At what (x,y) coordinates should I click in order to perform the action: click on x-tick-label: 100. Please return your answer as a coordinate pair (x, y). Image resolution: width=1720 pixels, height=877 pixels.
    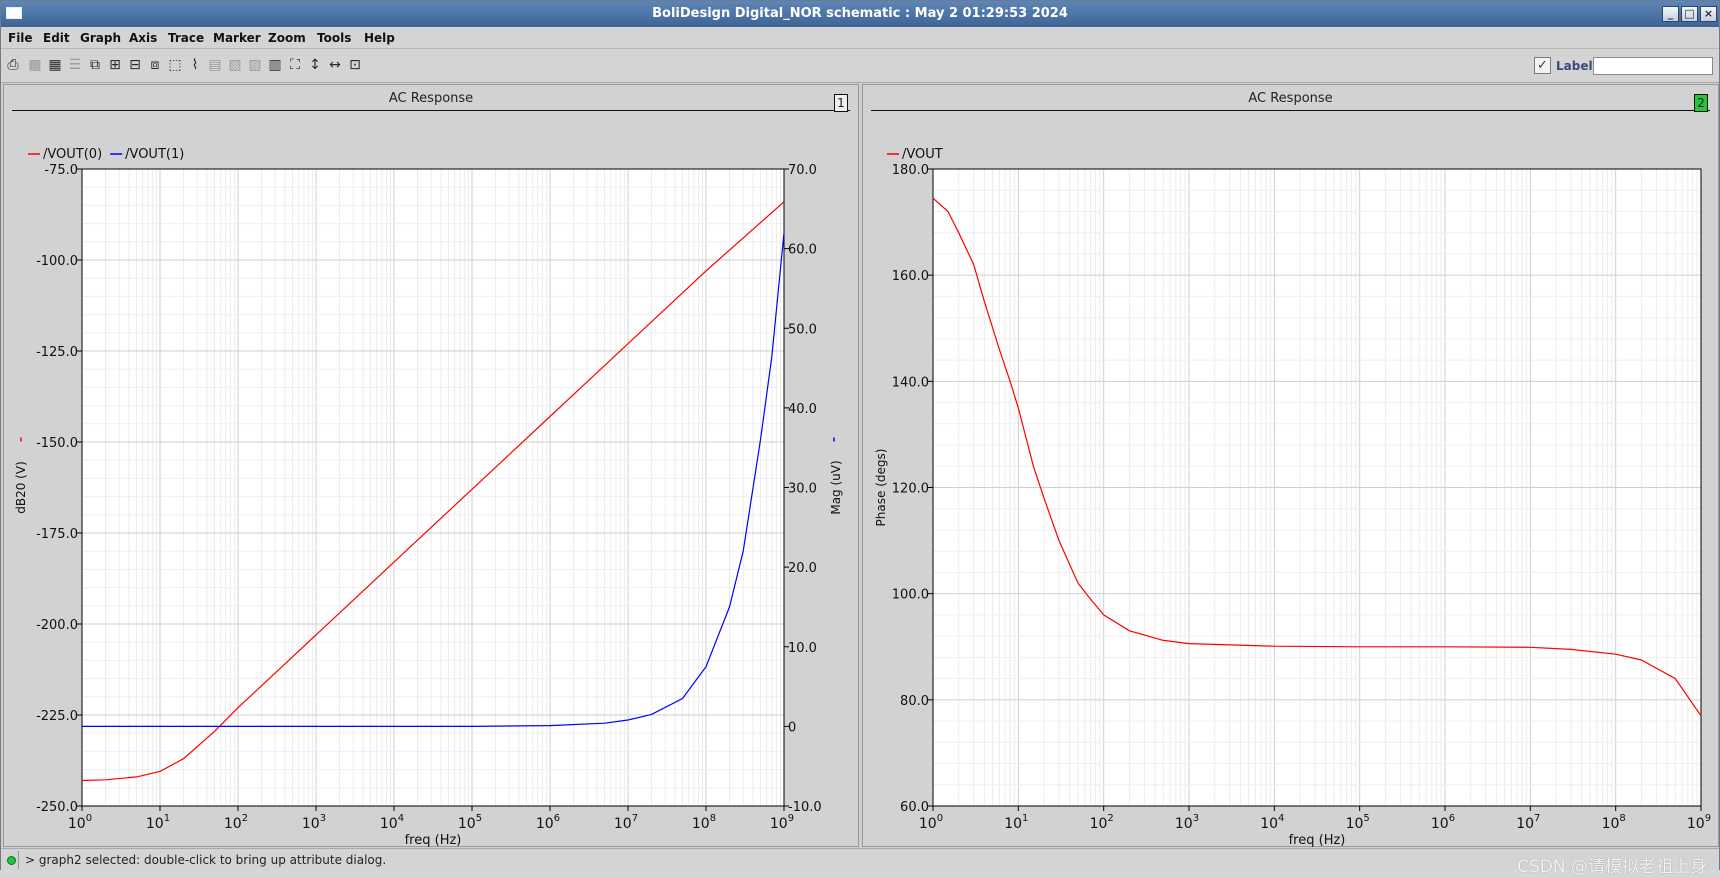
    Looking at the image, I should click on (931, 822).